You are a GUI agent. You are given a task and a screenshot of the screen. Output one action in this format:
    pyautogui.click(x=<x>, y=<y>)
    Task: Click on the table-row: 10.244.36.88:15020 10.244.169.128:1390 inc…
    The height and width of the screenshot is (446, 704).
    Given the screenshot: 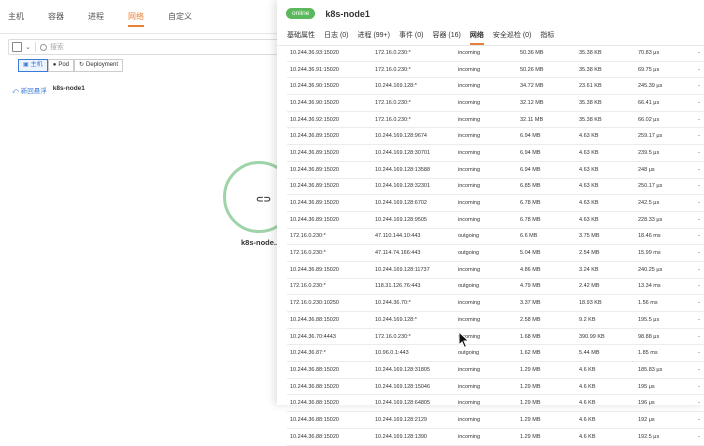 What is the action you would take?
    pyautogui.click(x=495, y=437)
    